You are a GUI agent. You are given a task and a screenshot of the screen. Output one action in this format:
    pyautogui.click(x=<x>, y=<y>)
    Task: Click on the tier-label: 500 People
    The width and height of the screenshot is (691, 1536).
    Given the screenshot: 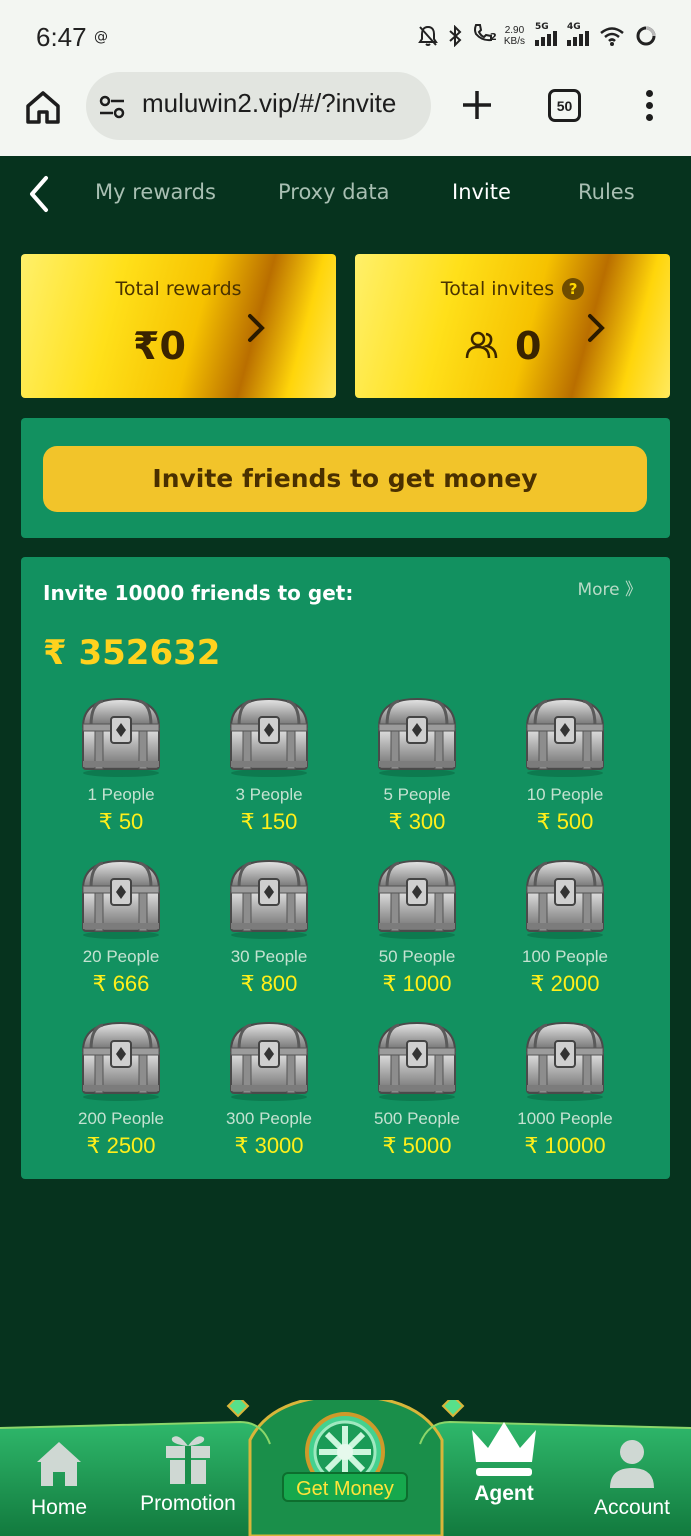 What is the action you would take?
    pyautogui.click(x=417, y=1118)
    